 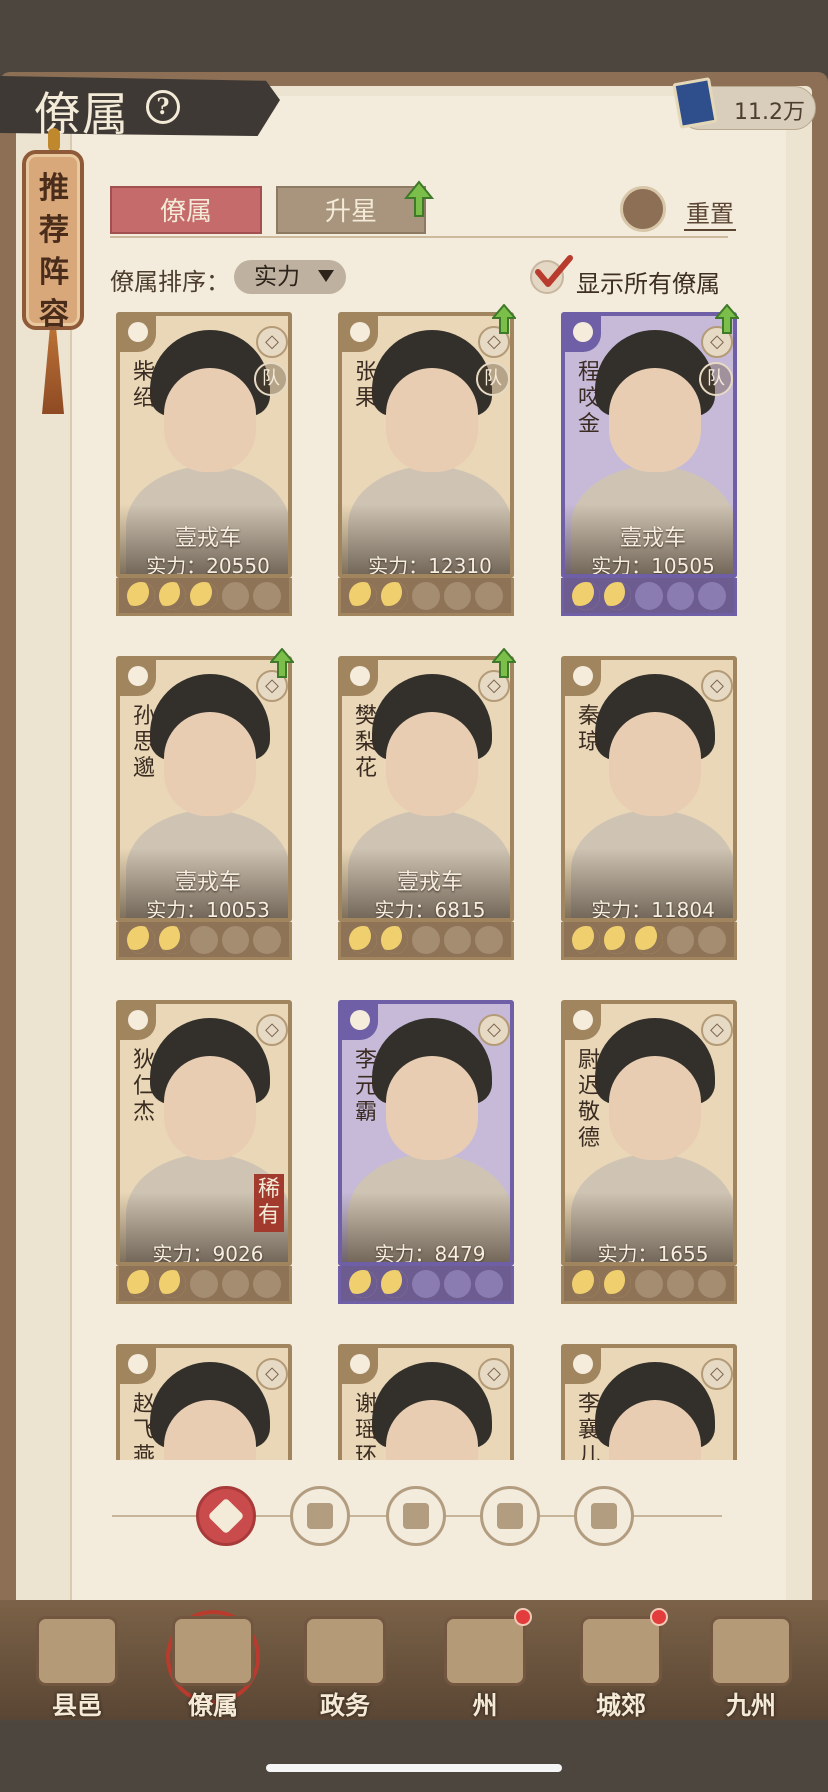 What do you see at coordinates (414, 1757) in the screenshot?
I see `bottom-area` at bounding box center [414, 1757].